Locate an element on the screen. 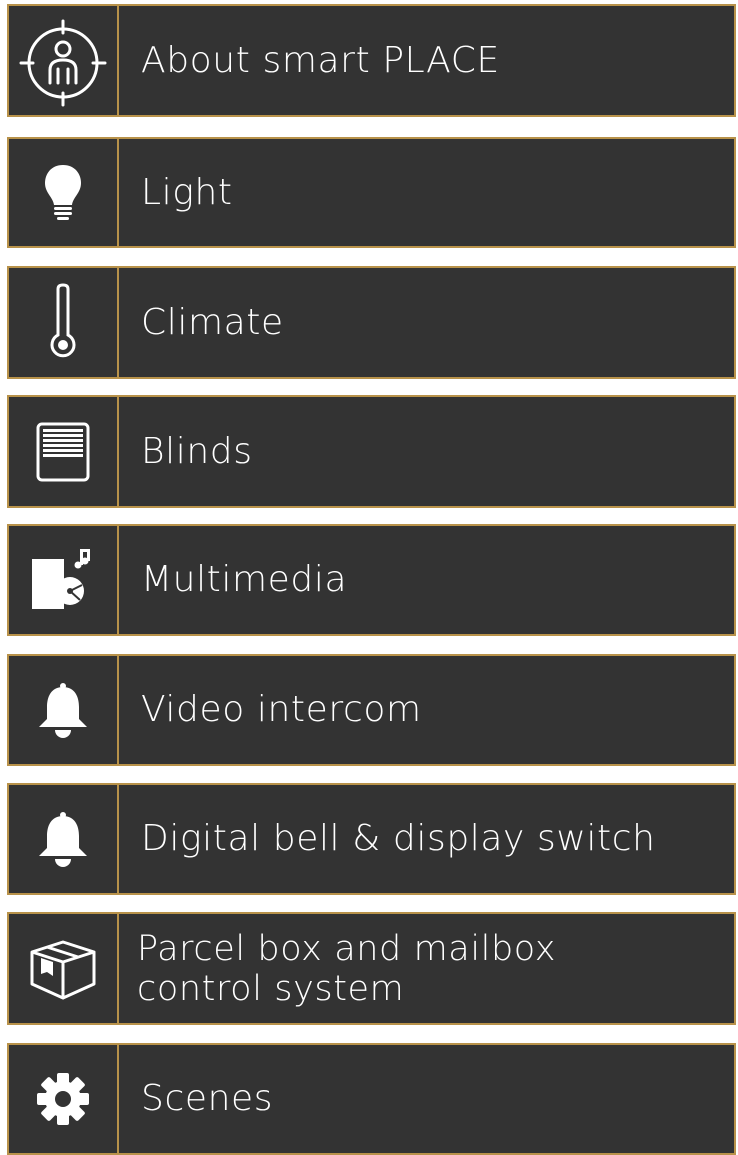  gear-icon is located at coordinates (63, 1099).